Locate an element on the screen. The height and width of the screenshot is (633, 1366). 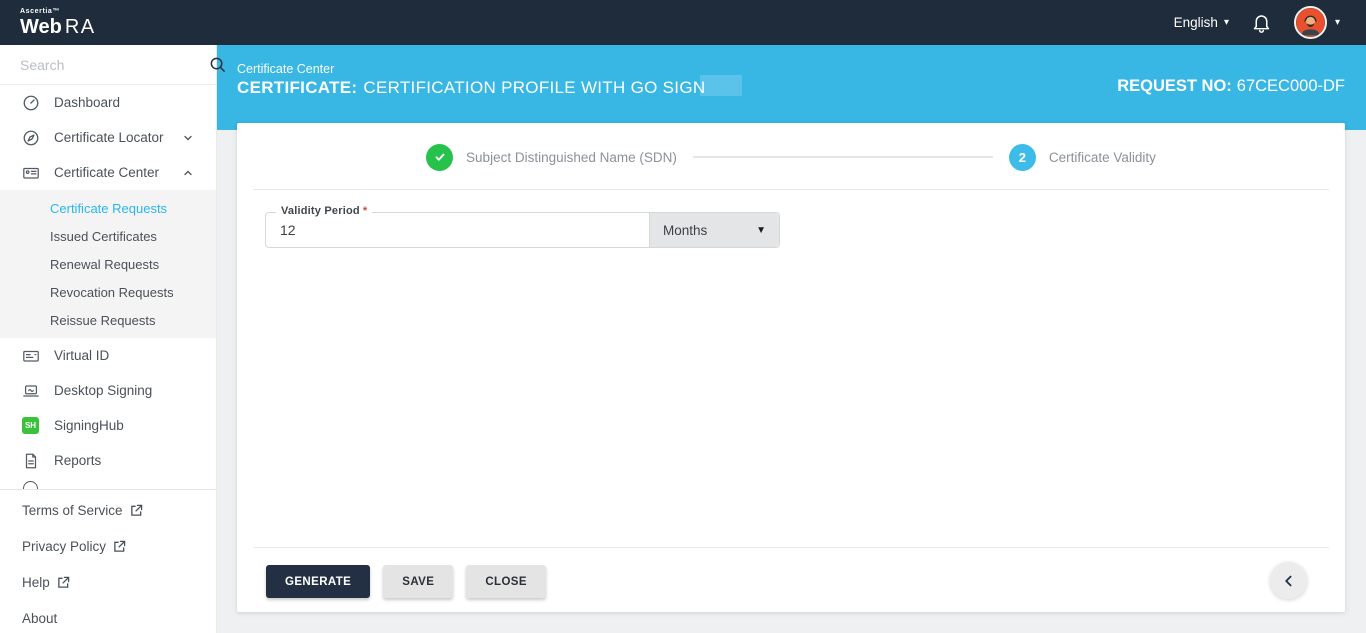
sidebar-item-signinghub: SH SigningHub is located at coordinates (108, 425).